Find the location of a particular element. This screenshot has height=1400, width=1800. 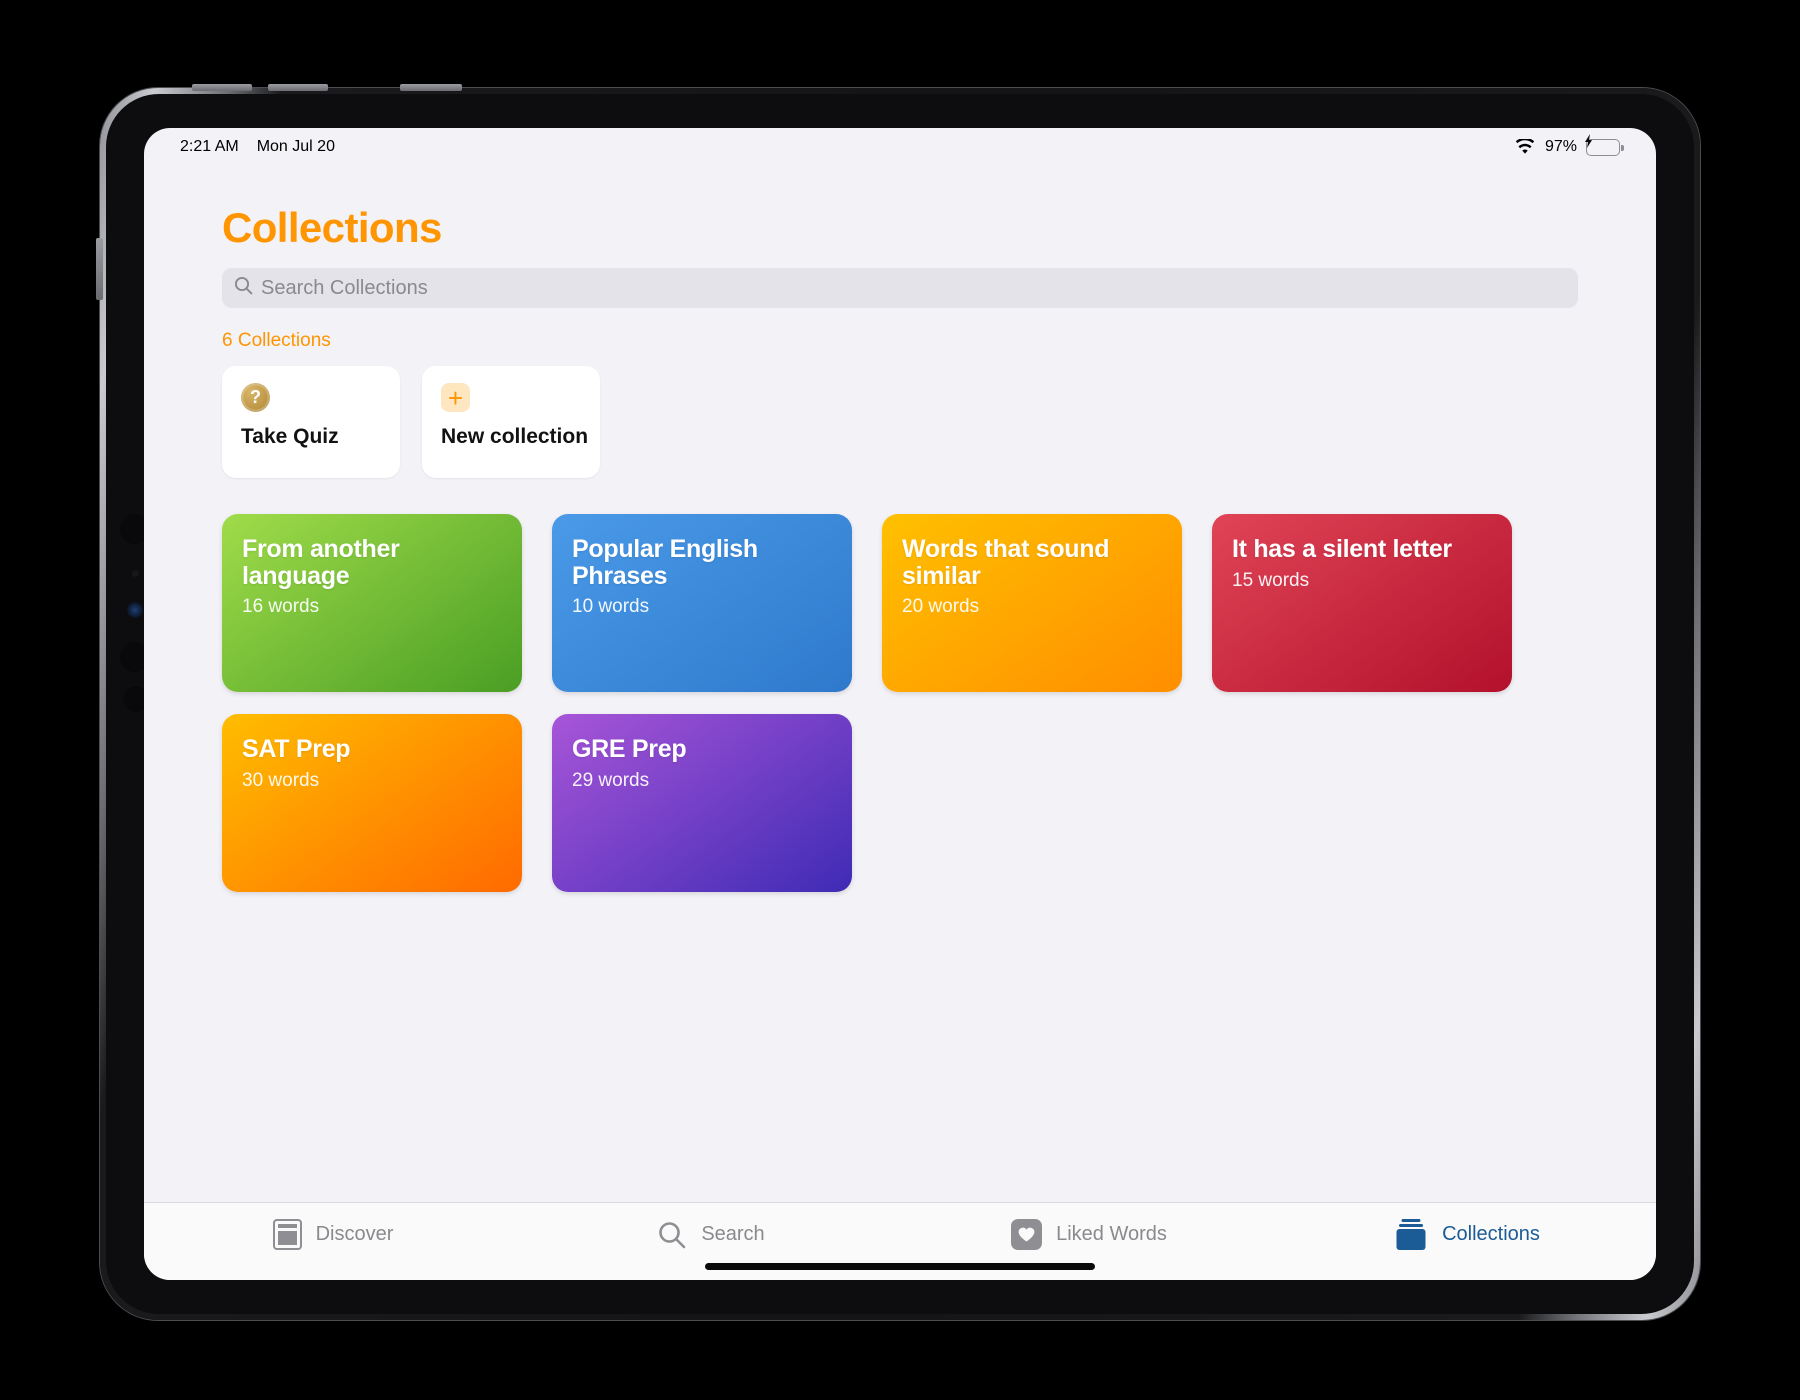

search-collections-field: Search Collections is located at coordinates (900, 288).